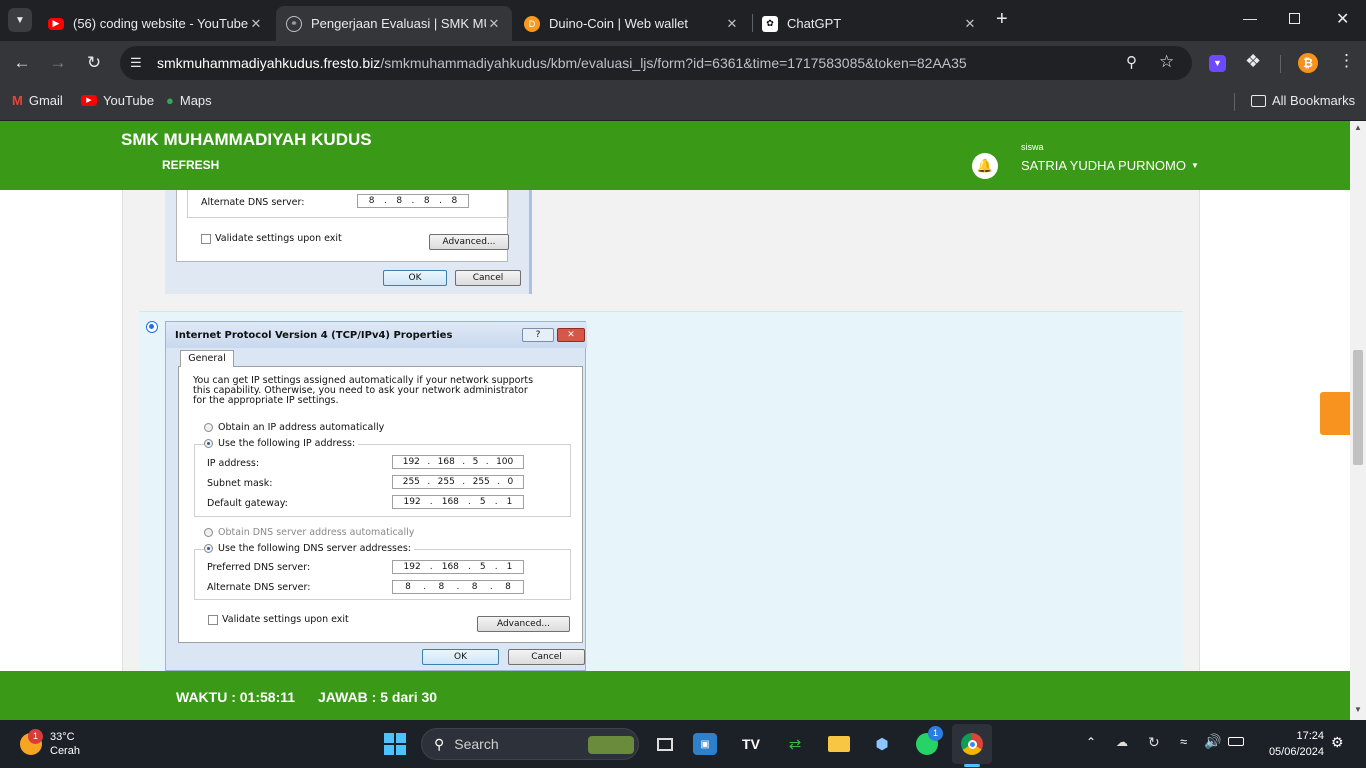 The image size is (1366, 768). I want to click on timer-text: WAKTU : 01:58:11, so click(236, 697).